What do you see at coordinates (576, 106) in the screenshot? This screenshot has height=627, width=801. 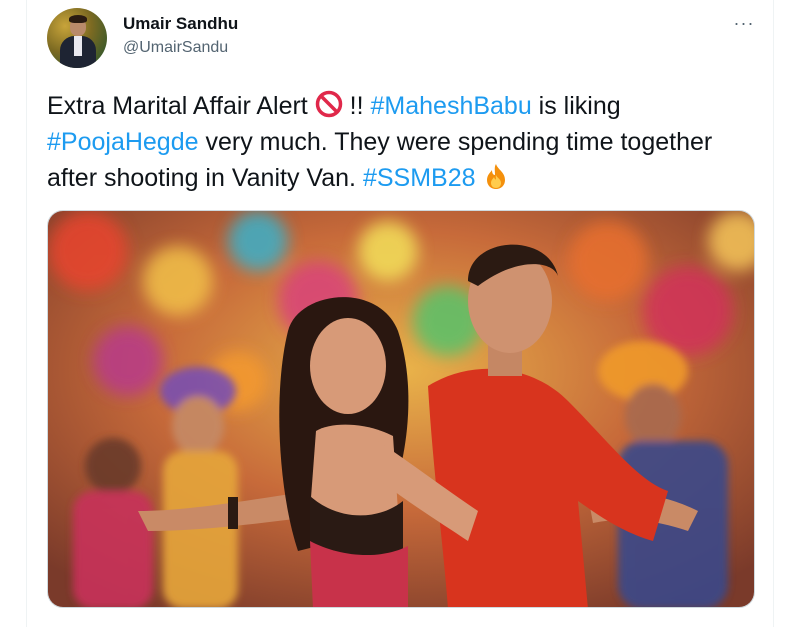 I see `tweet-text-part: is liking` at bounding box center [576, 106].